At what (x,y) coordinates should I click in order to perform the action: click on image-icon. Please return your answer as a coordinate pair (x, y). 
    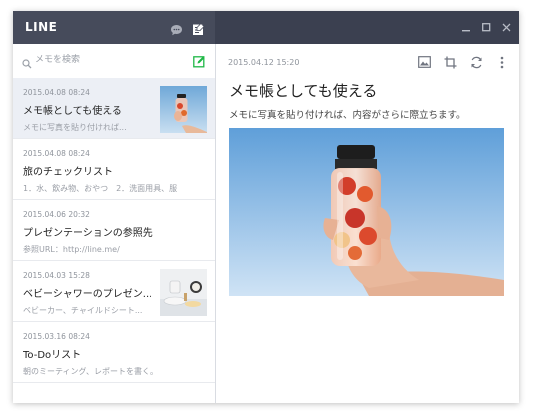
    Looking at the image, I should click on (424, 62).